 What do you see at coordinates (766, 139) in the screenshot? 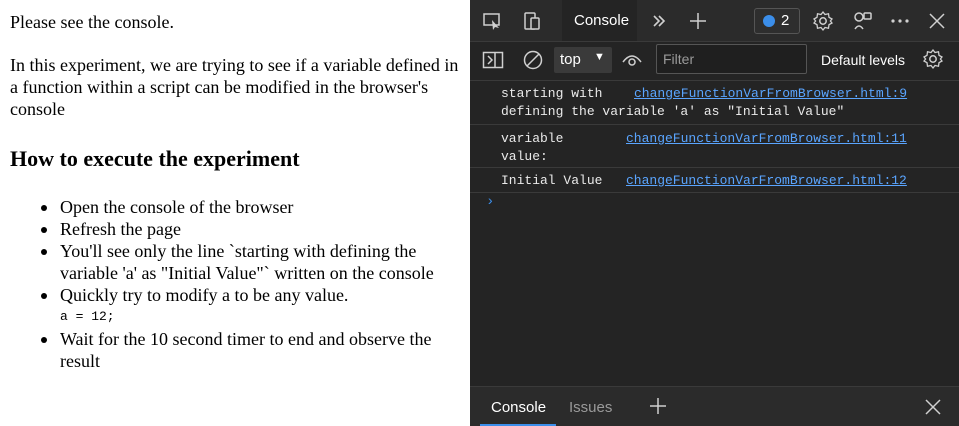
I see `source-link: changeFunctionVarFromBrowser.html:11` at bounding box center [766, 139].